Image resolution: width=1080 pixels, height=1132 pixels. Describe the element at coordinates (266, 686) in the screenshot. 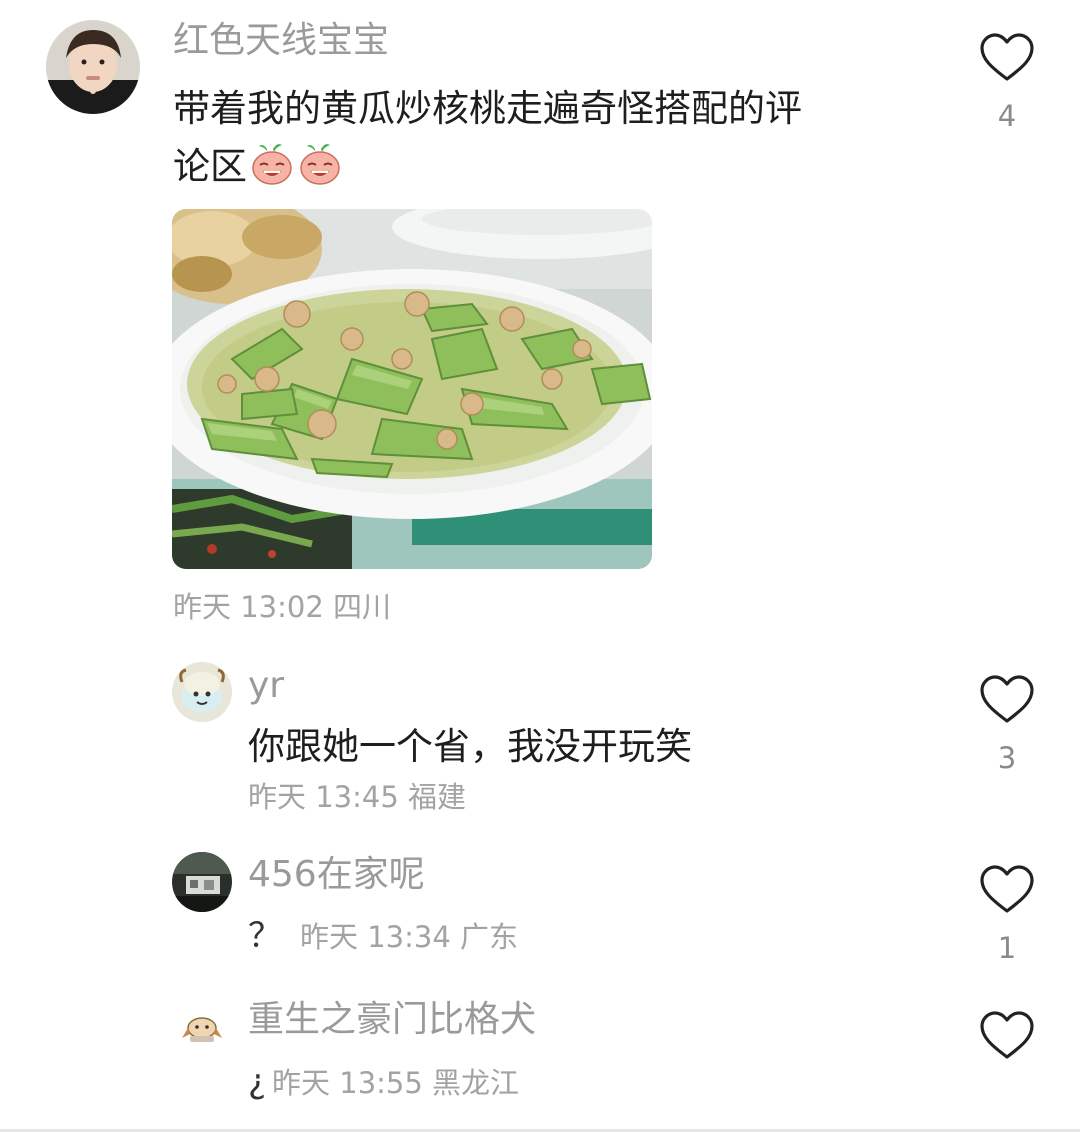

I see `reply1-username: yr` at that location.